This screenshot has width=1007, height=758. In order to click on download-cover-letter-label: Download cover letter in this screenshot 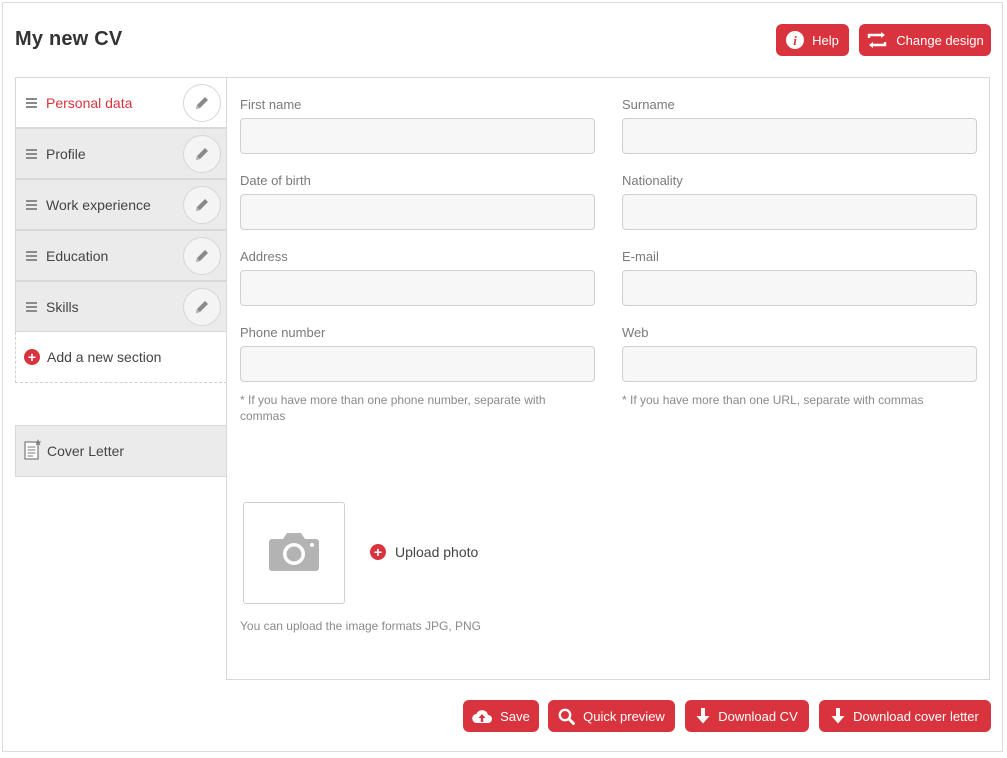, I will do `click(916, 716)`.